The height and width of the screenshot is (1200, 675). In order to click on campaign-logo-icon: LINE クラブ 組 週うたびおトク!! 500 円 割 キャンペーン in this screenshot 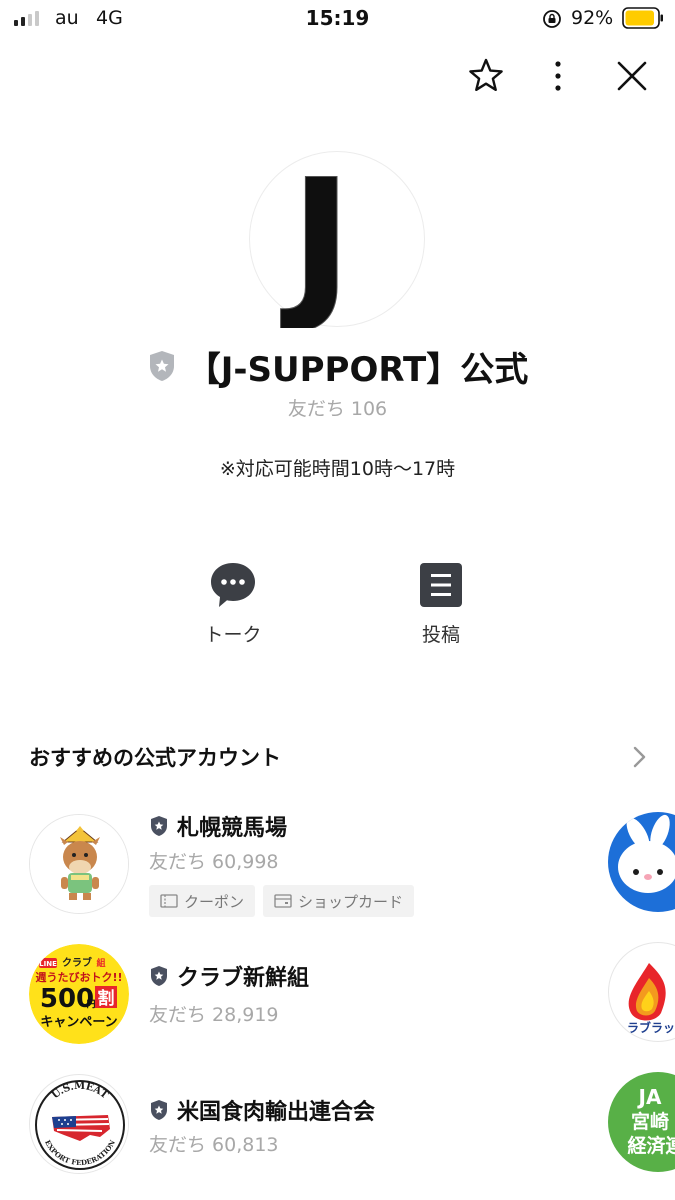, I will do `click(79, 994)`.